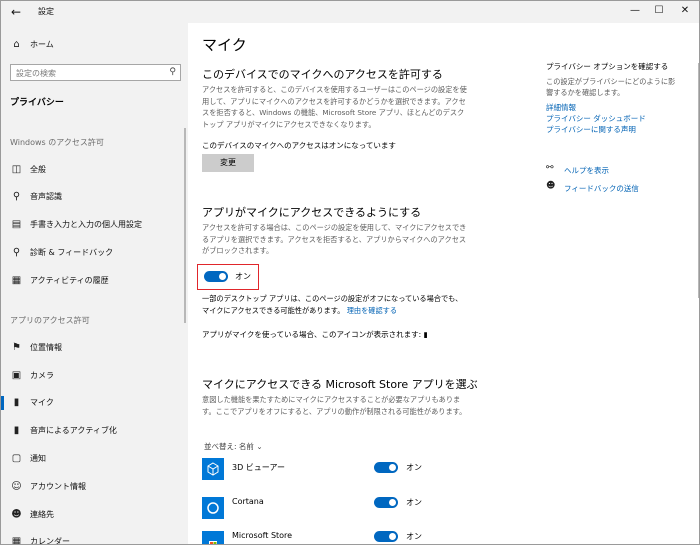  What do you see at coordinates (37, 103) in the screenshot?
I see `privacy-heading: プライバシー` at bounding box center [37, 103].